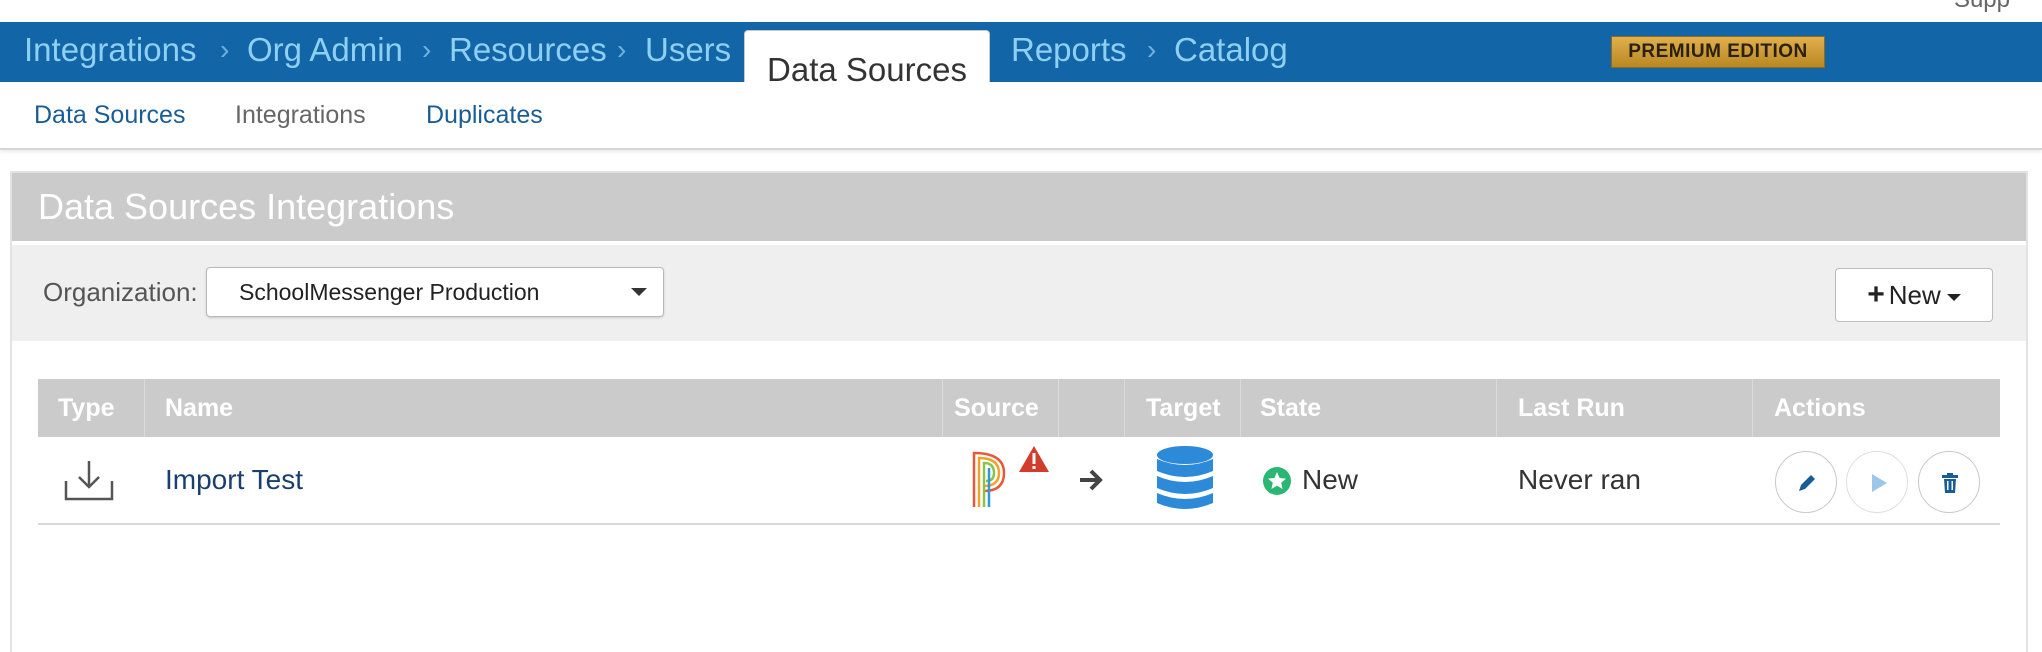 Image resolution: width=2042 pixels, height=652 pixels. Describe the element at coordinates (234, 480) in the screenshot. I see `integration-name-link: Import Test` at that location.